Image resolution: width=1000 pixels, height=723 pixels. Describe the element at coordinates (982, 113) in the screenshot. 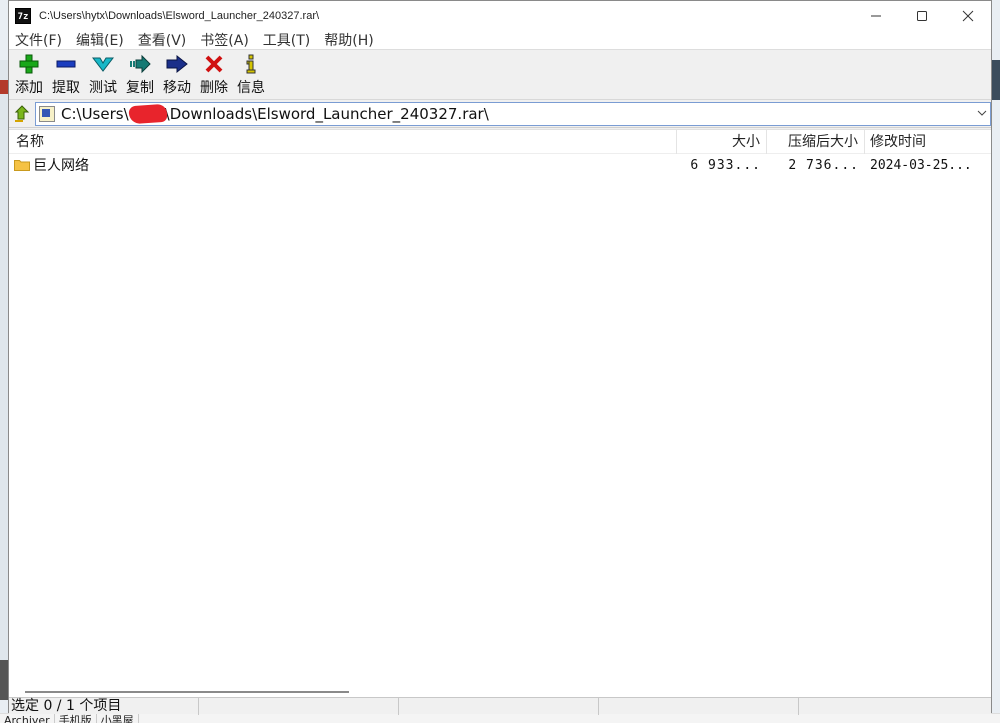

I see `chevron-down-icon` at that location.